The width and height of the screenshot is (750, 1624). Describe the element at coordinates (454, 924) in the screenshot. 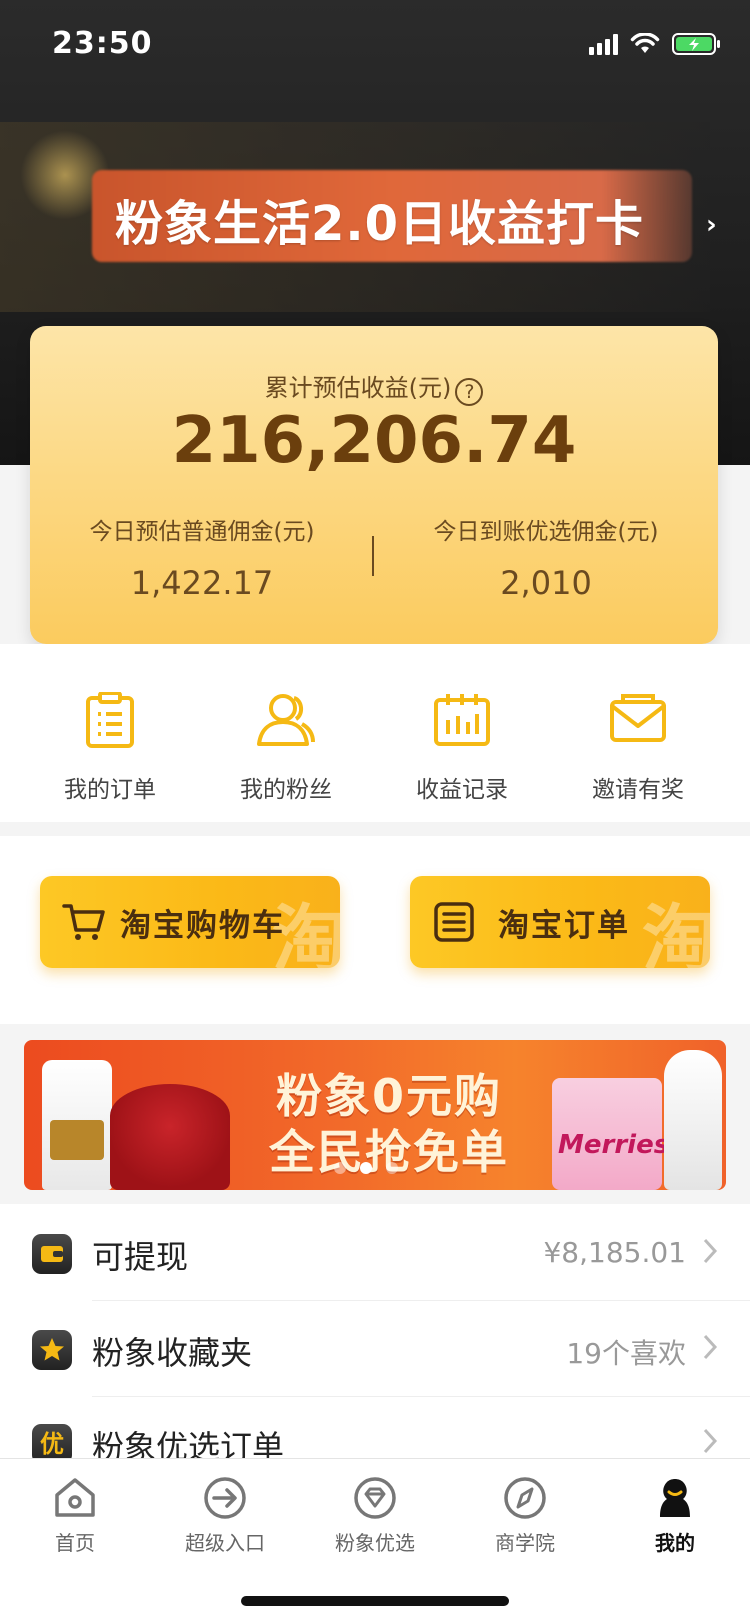

I see `list-doc-icon` at that location.